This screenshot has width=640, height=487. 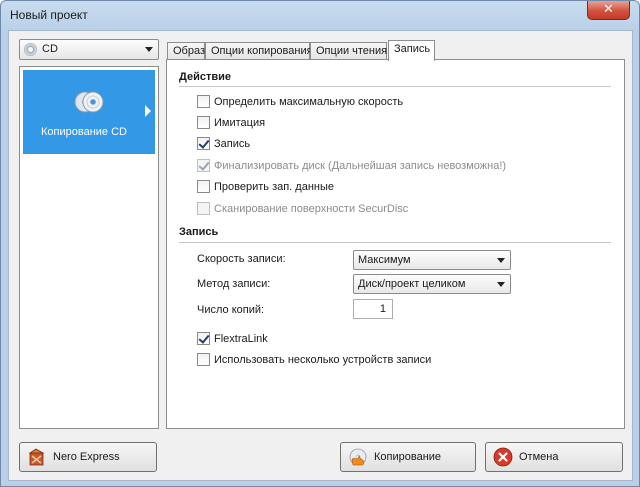 I want to click on cancel-icon, so click(x=503, y=457).